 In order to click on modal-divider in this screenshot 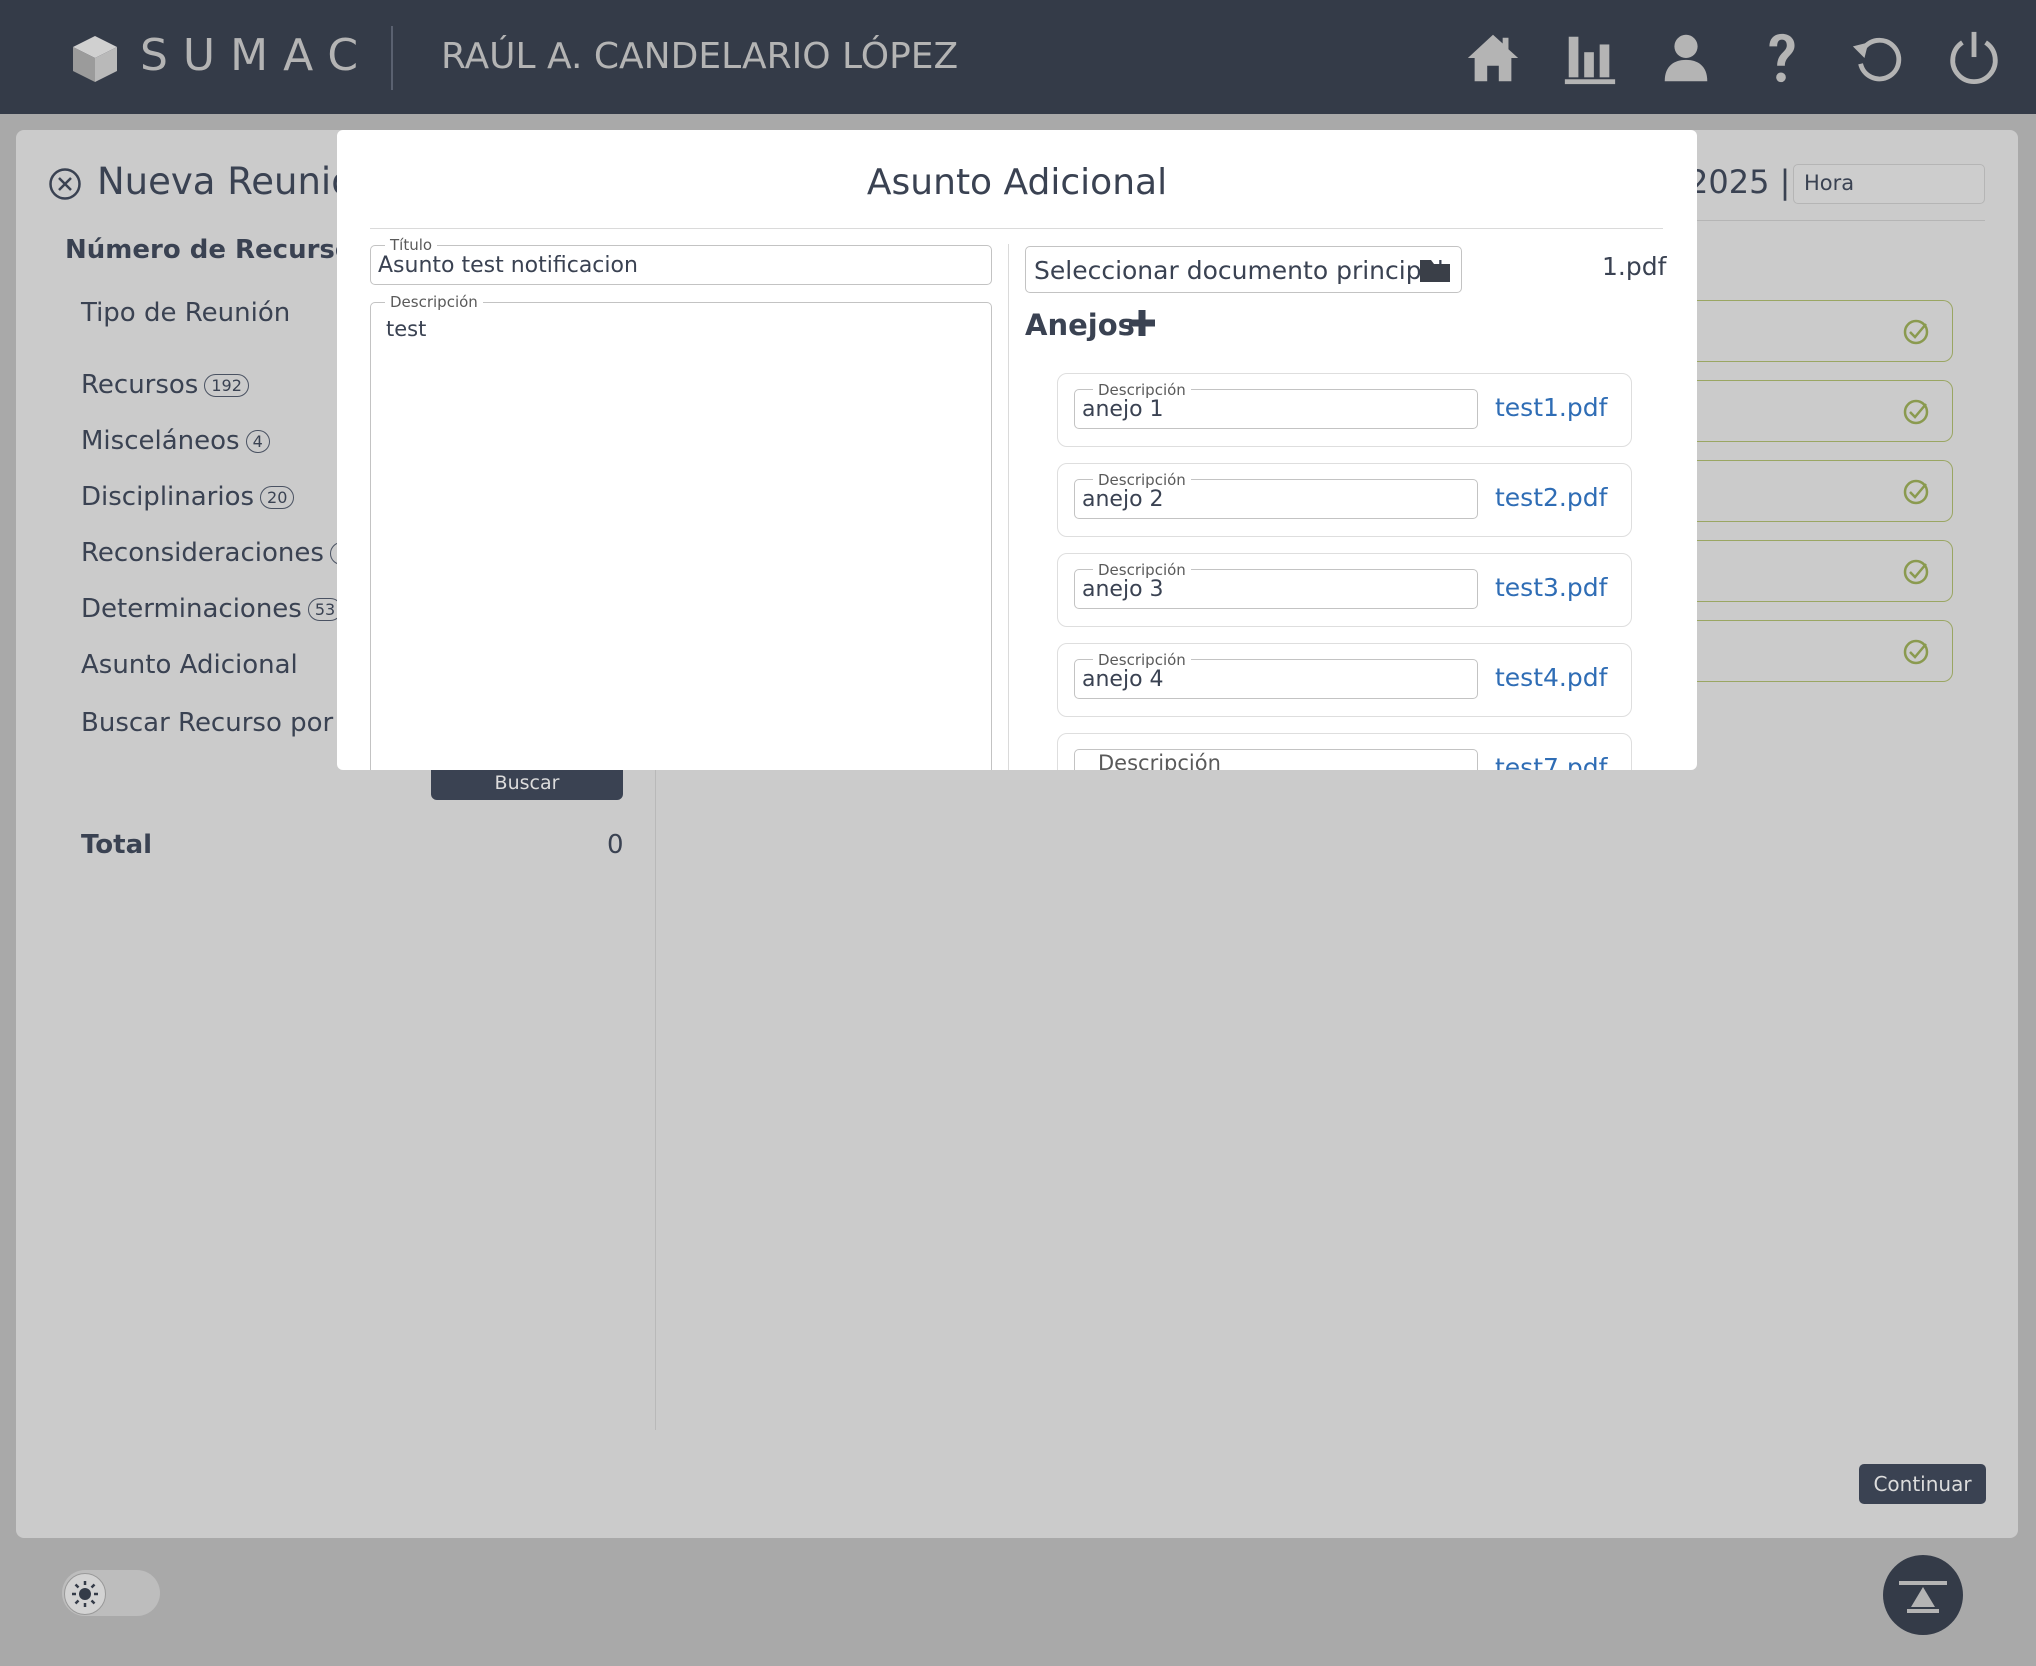, I will do `click(1016, 228)`.